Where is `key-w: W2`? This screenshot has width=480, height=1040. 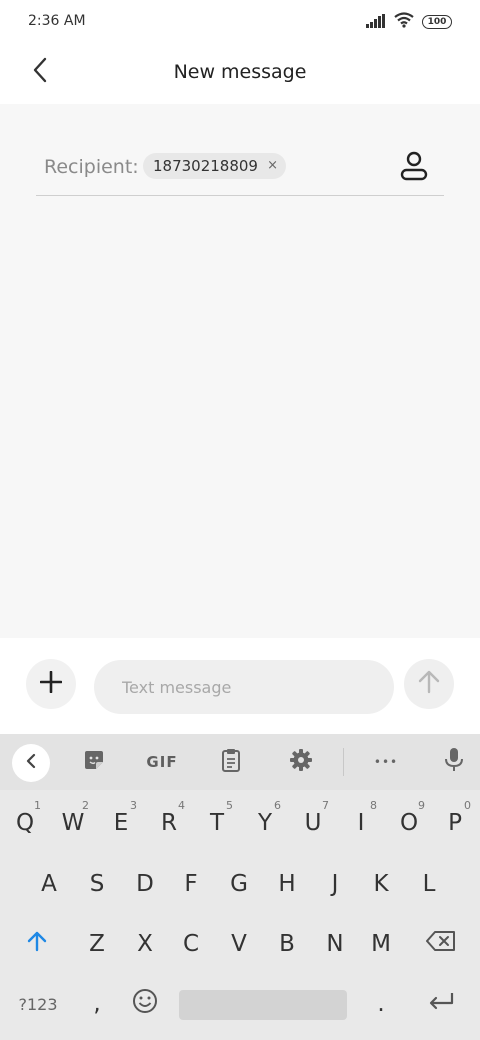
key-w: W2 is located at coordinates (73, 823).